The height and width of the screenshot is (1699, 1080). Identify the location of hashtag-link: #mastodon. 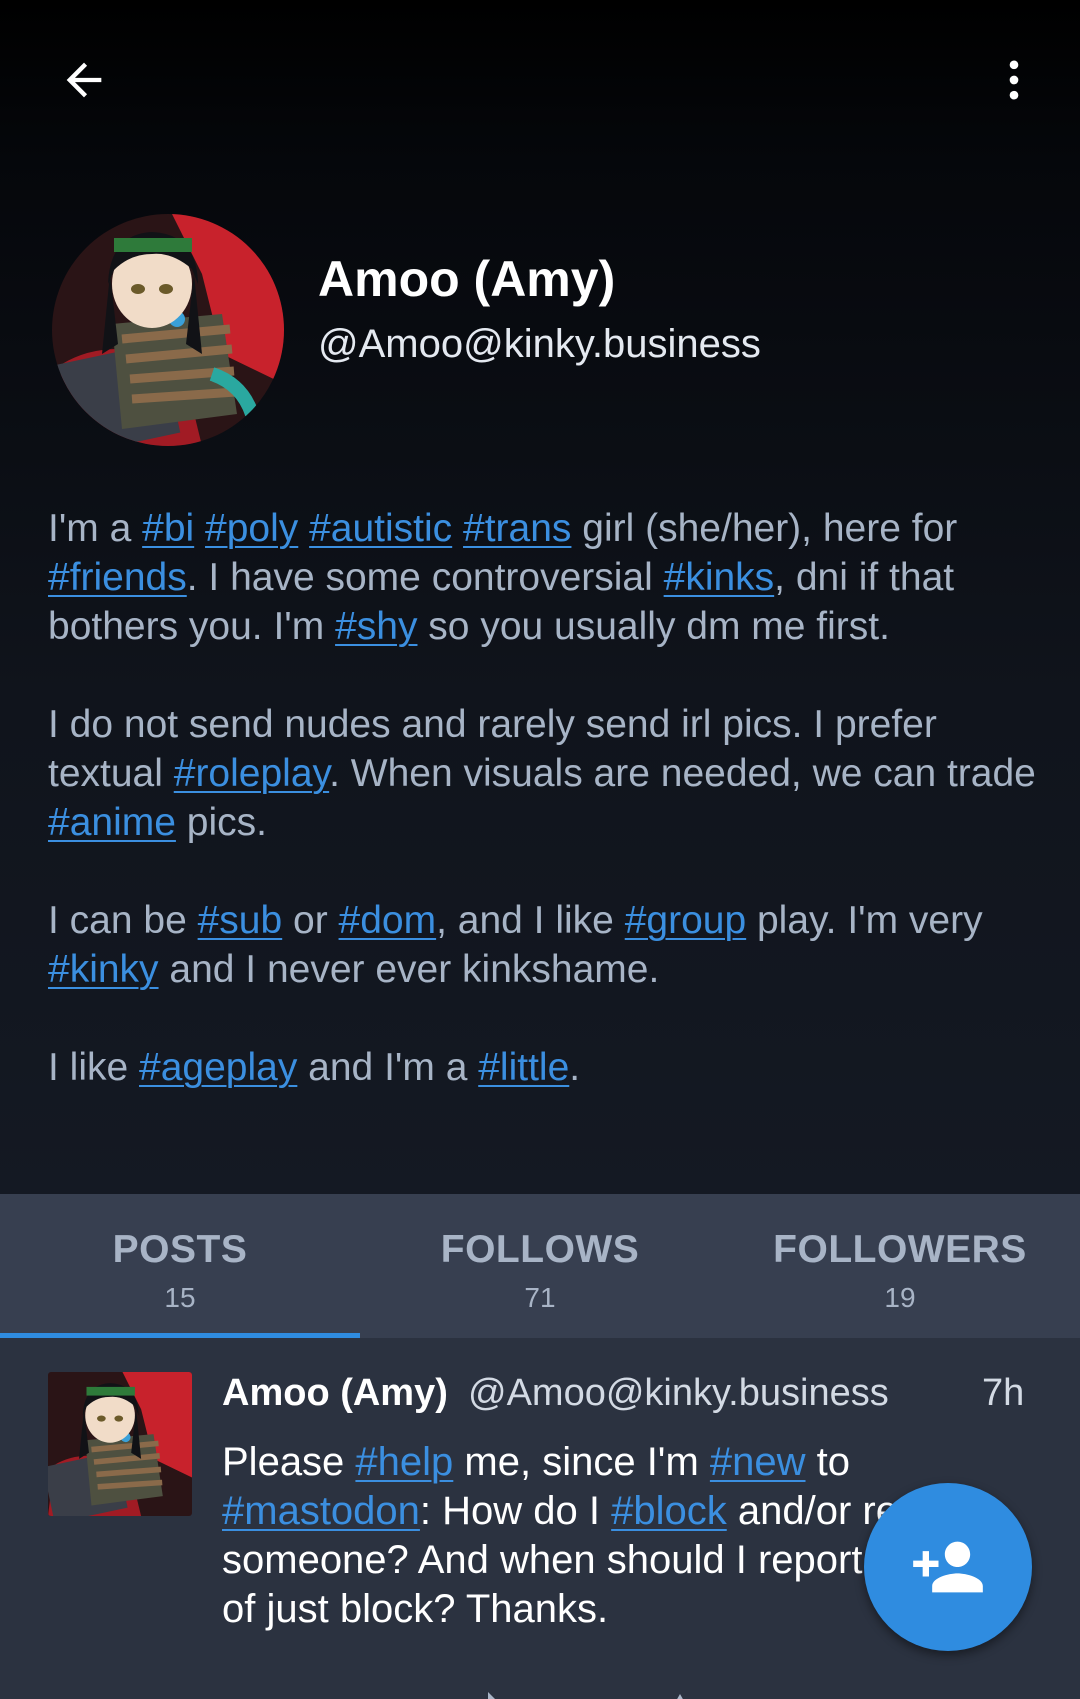
(321, 1511).